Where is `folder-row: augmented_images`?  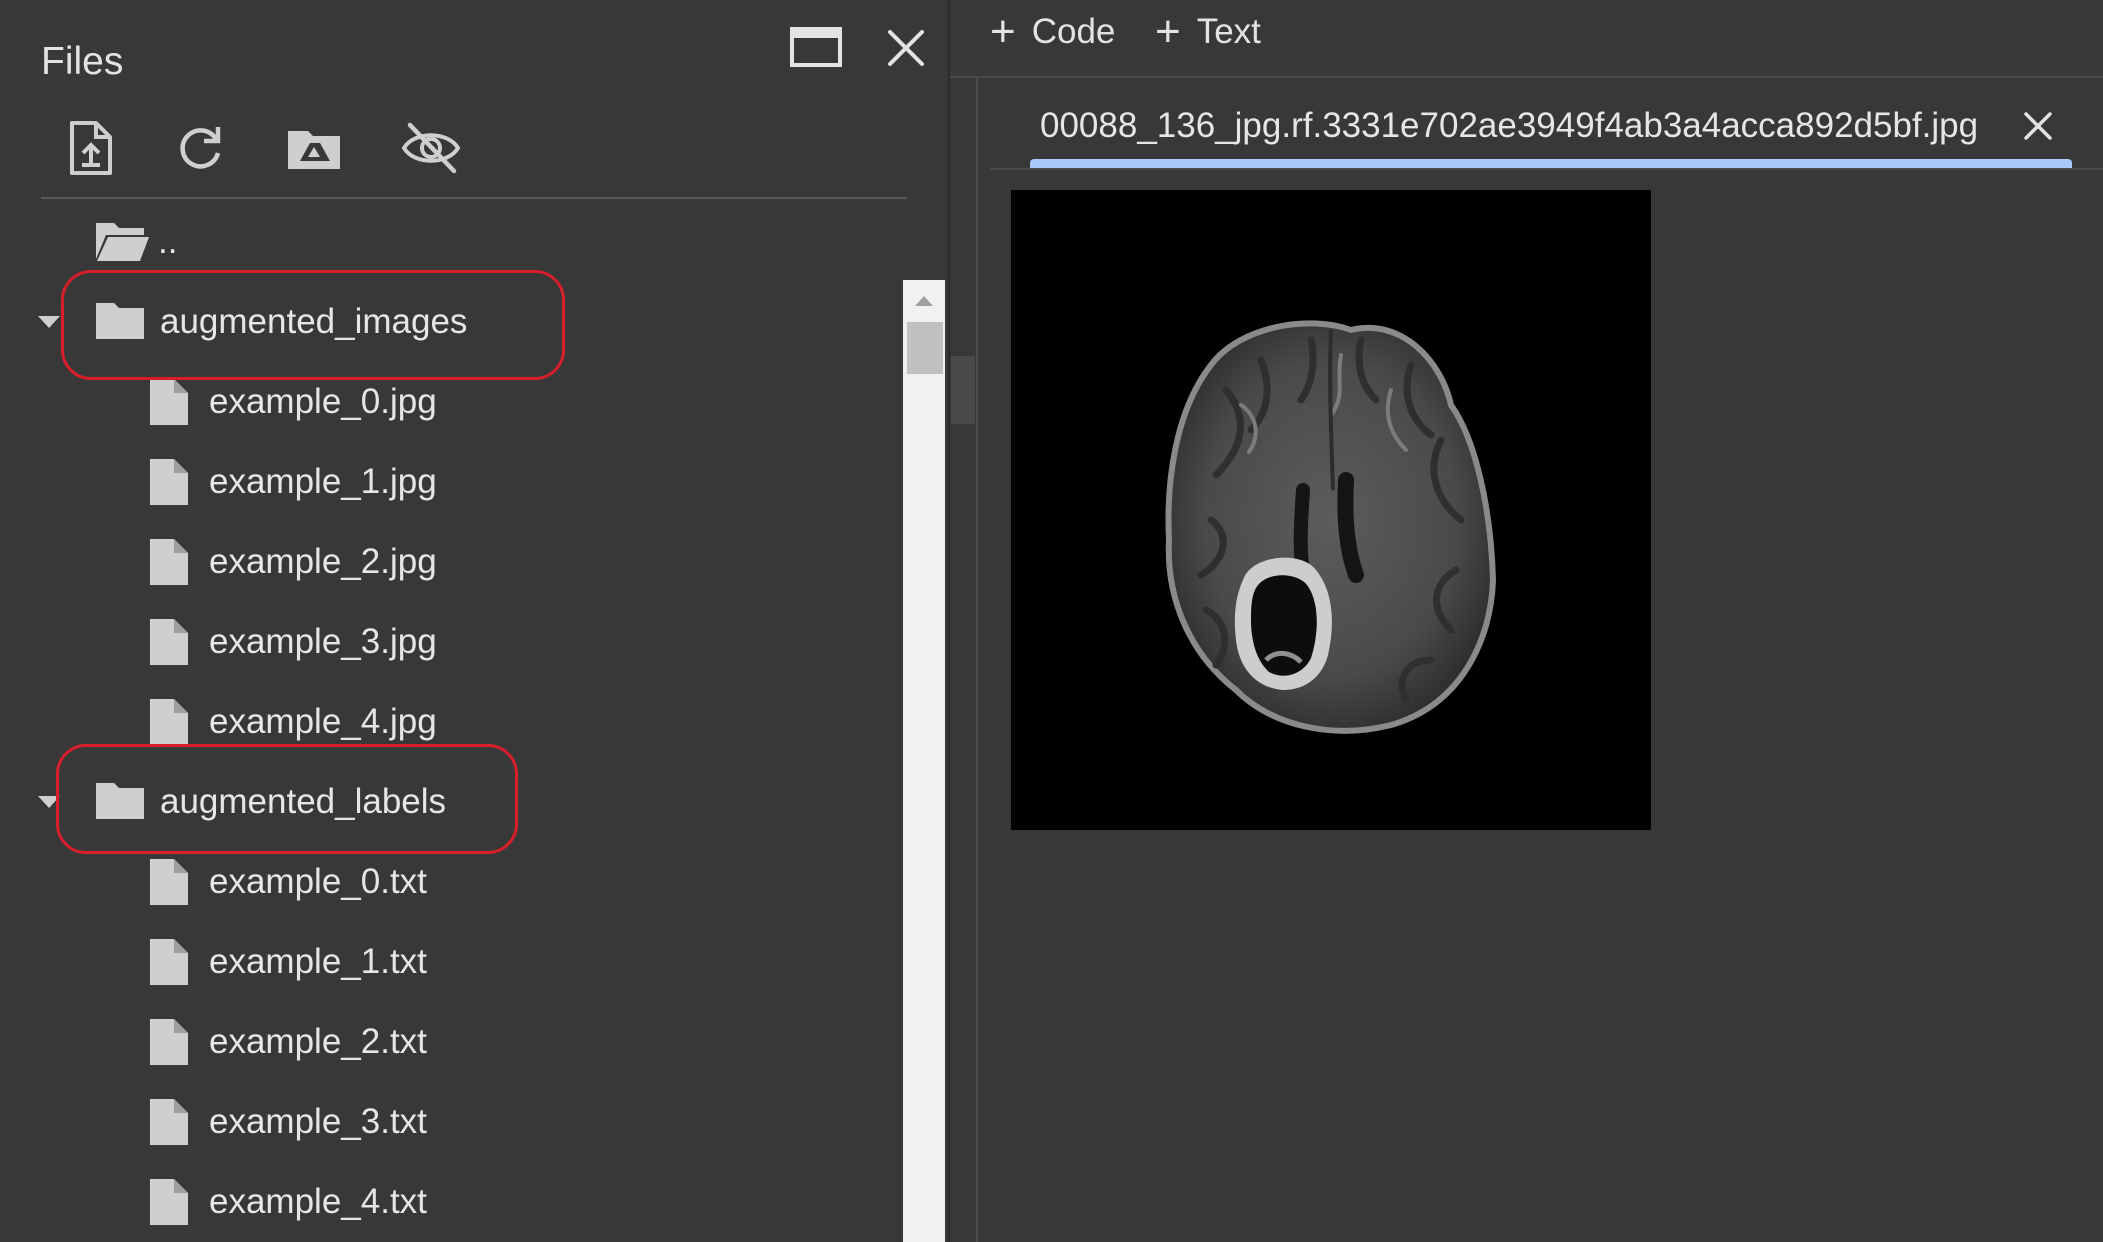
folder-row: augmented_images is located at coordinates (450, 322).